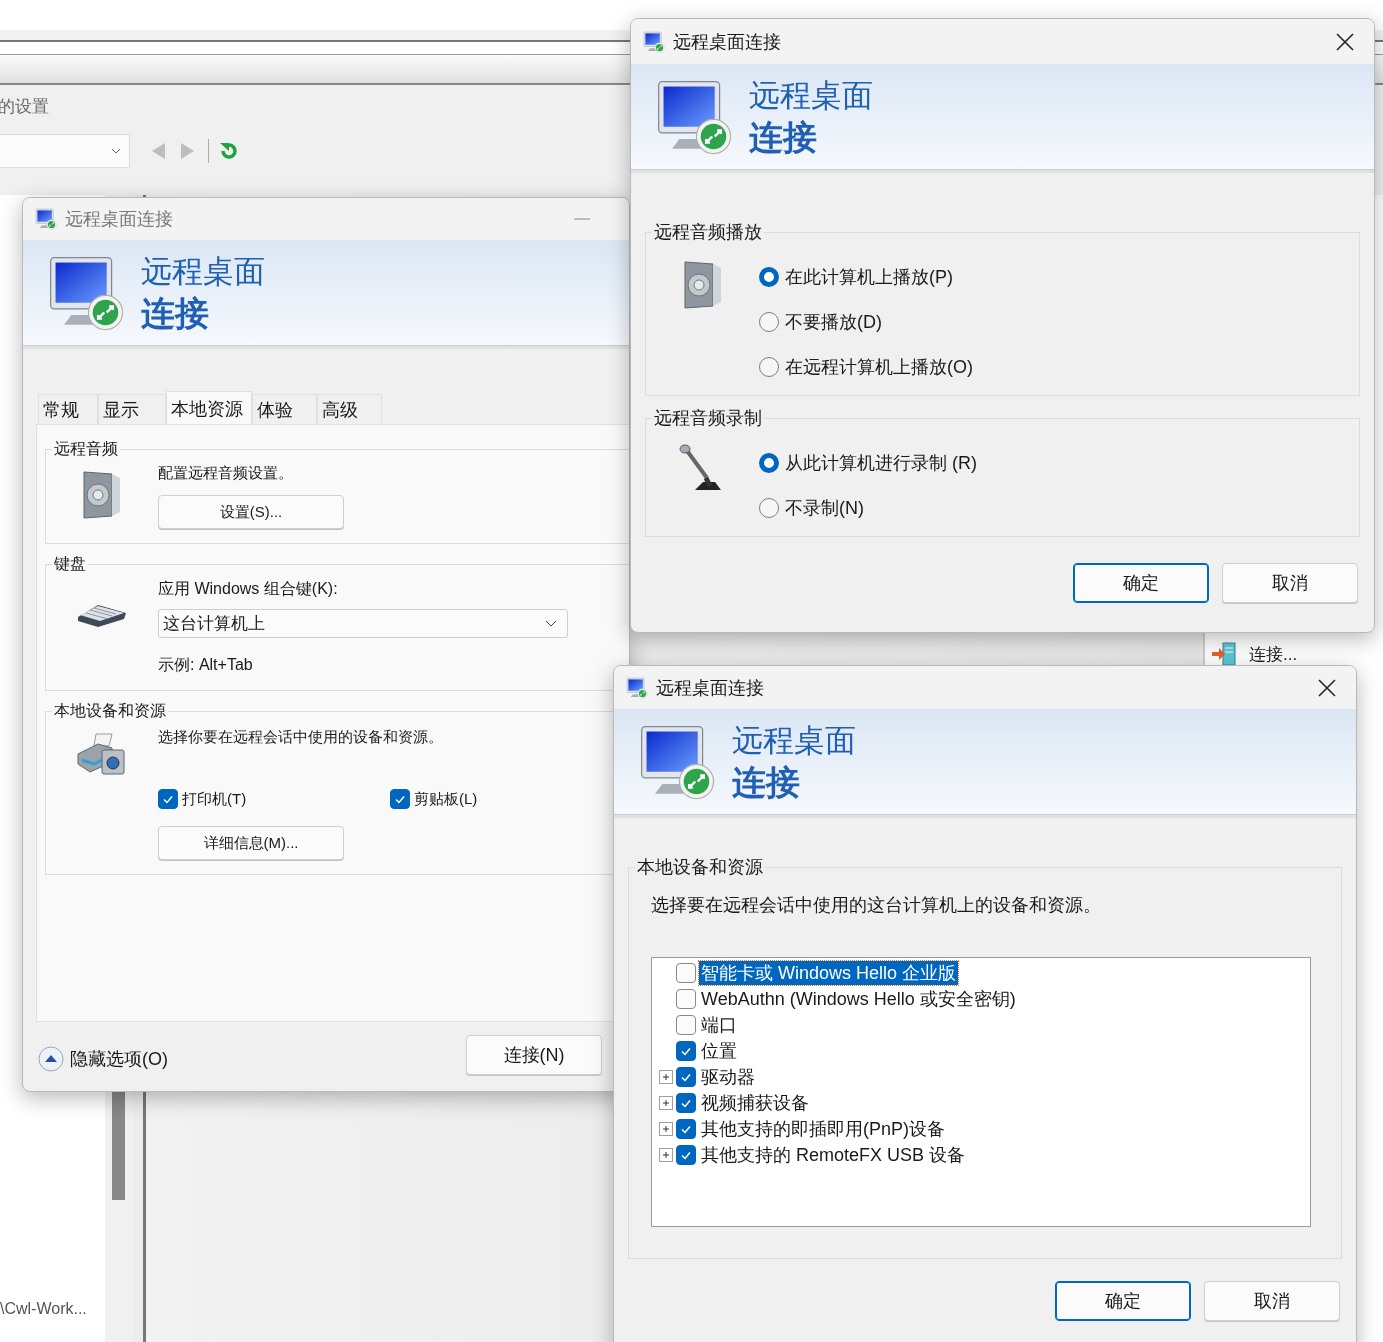 Image resolution: width=1383 pixels, height=1342 pixels. Describe the element at coordinates (879, 367) in the screenshot. I see `radio-label: 在远程计算机上播放(O)` at that location.